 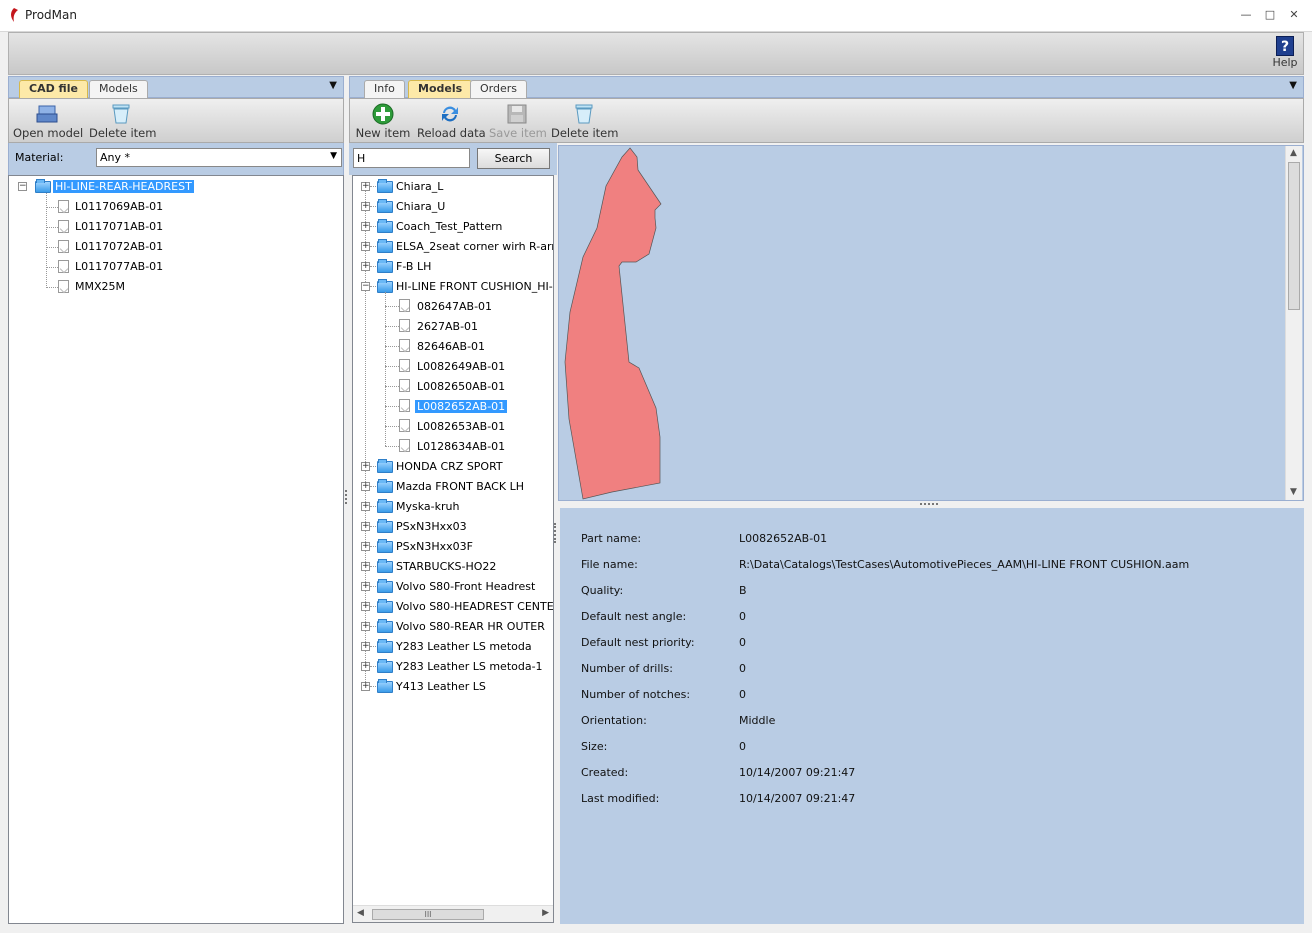 What do you see at coordinates (219, 157) in the screenshot?
I see `material-select: Any * ▼` at bounding box center [219, 157].